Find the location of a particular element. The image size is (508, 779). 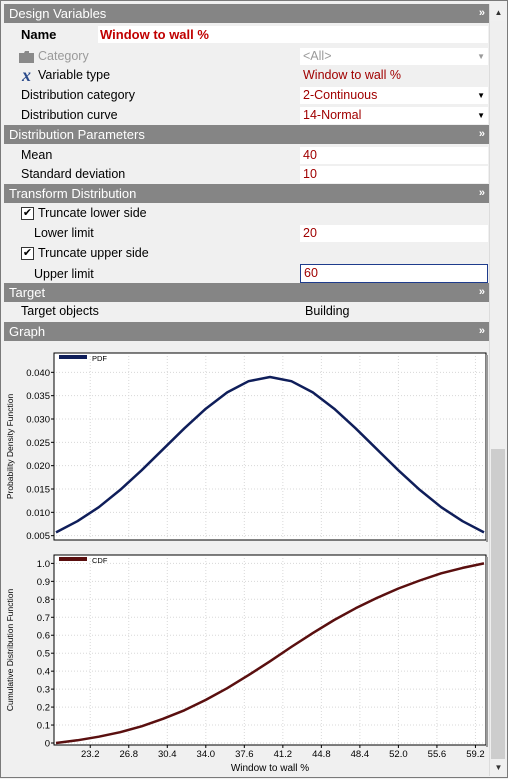

mean-row: Mean 40 is located at coordinates (246, 155).